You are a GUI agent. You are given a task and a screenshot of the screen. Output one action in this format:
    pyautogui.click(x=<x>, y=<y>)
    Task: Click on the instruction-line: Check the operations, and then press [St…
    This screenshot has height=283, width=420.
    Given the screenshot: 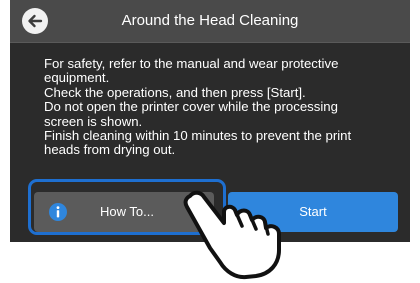 What is the action you would take?
    pyautogui.click(x=175, y=92)
    